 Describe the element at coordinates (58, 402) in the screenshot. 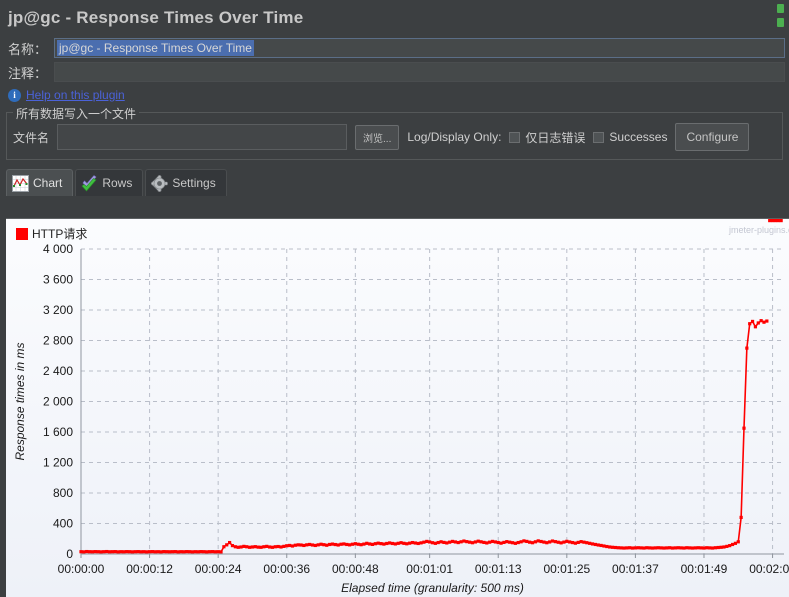

I see `svg-text: 2 000` at that location.